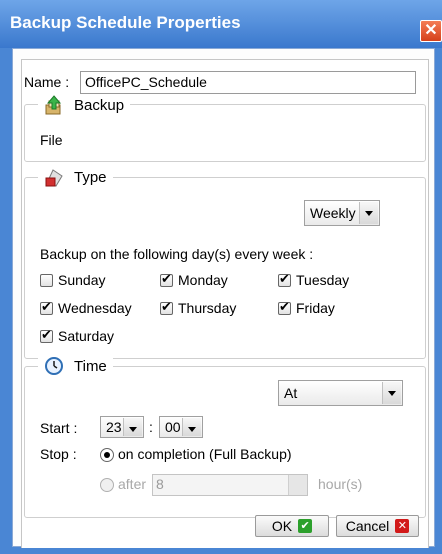  I want to click on friday-checkbox, so click(284, 307).